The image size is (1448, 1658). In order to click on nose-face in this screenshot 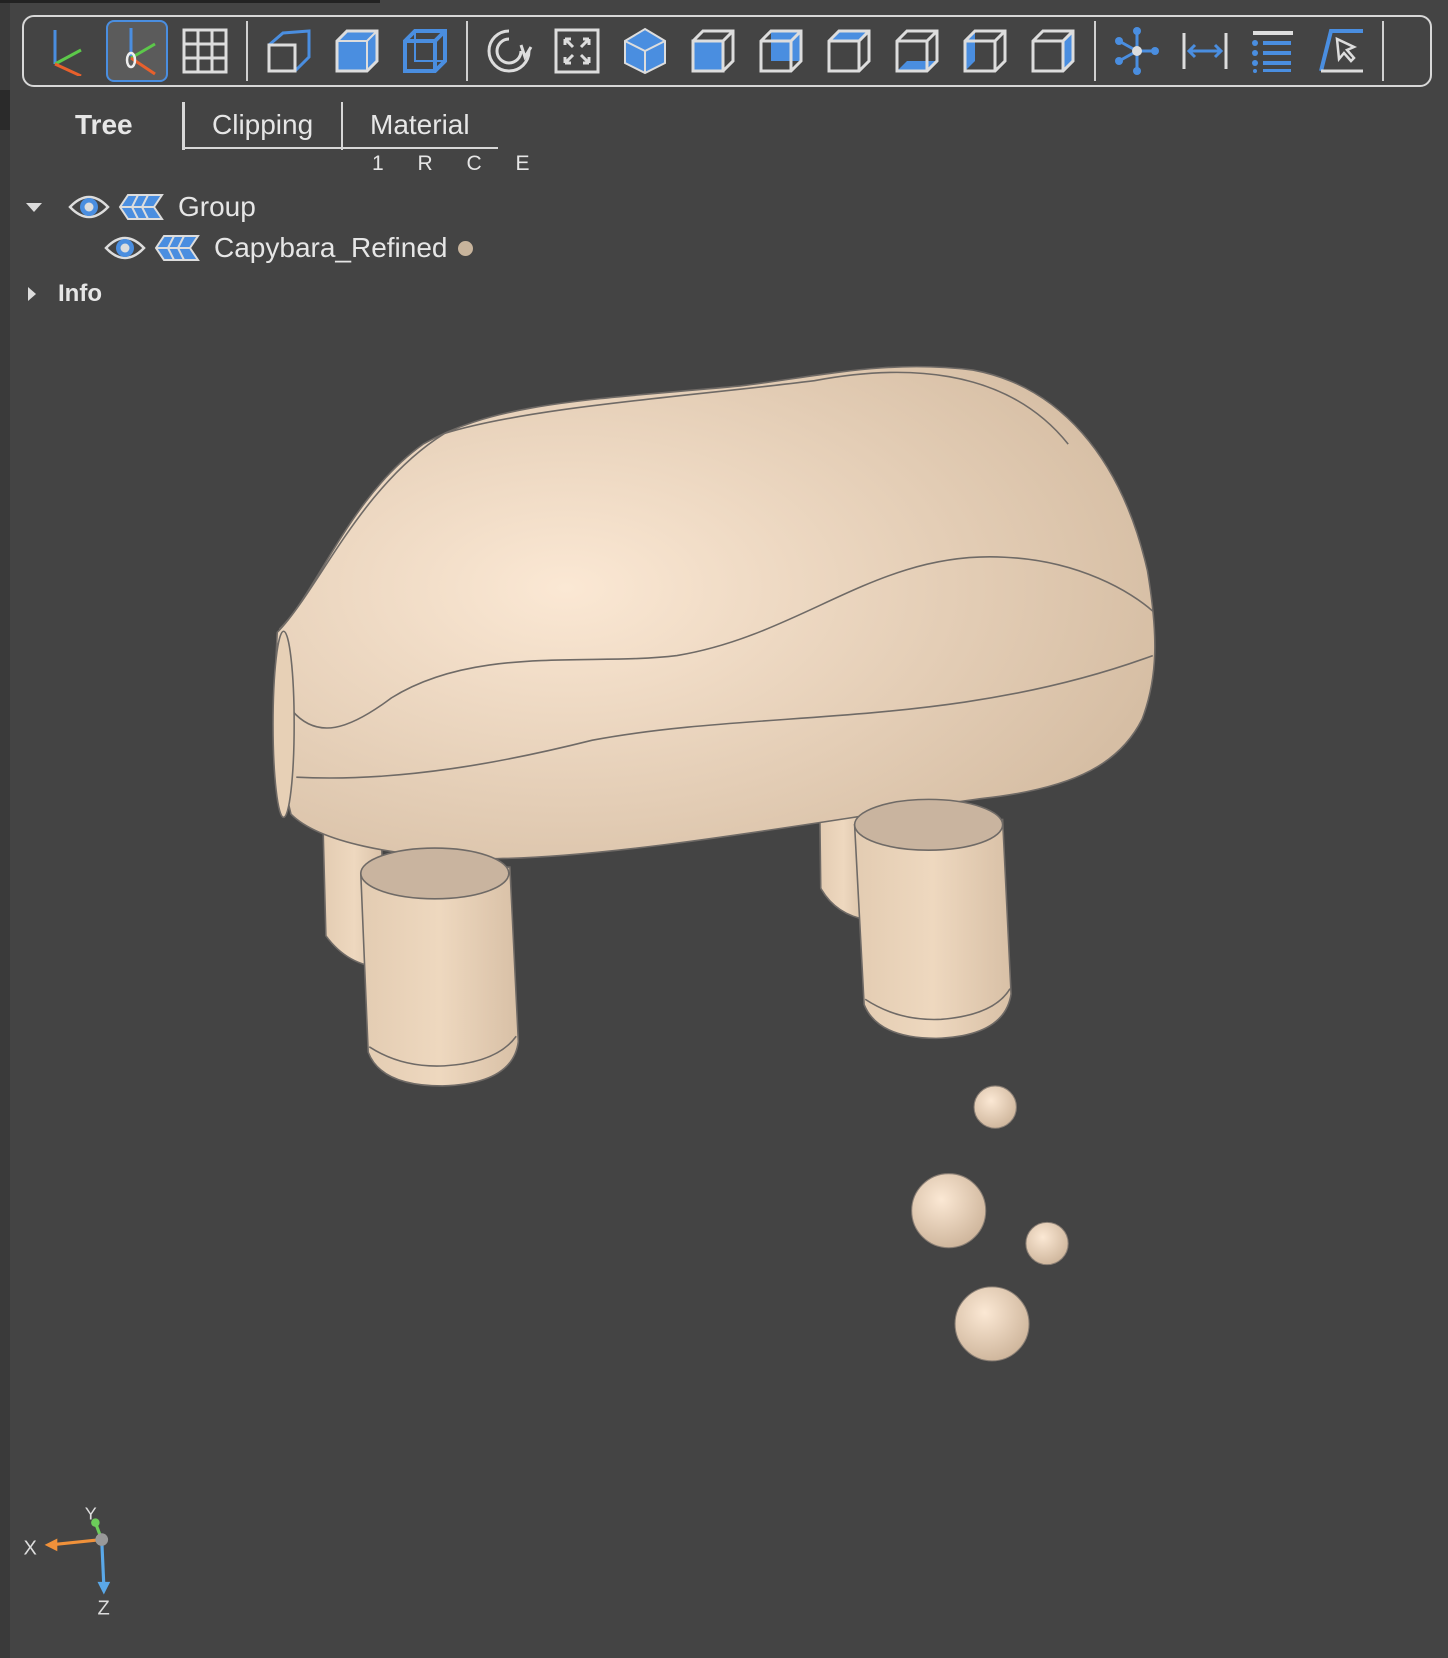, I will do `click(283, 724)`.